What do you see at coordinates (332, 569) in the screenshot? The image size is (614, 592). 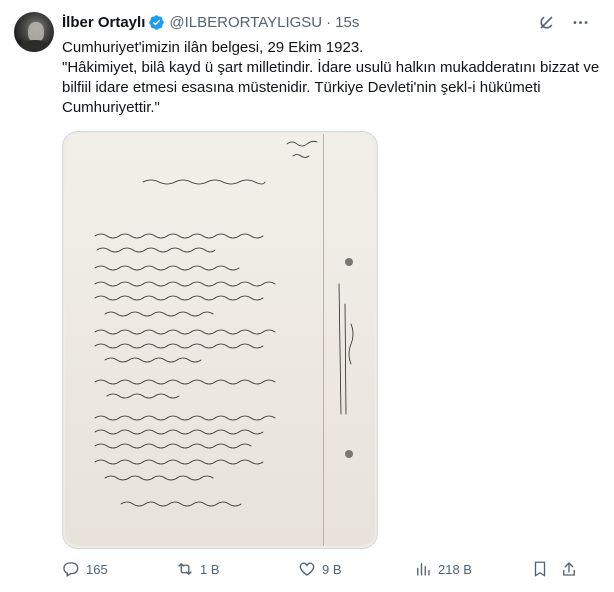 I see `like-count: 9 B` at bounding box center [332, 569].